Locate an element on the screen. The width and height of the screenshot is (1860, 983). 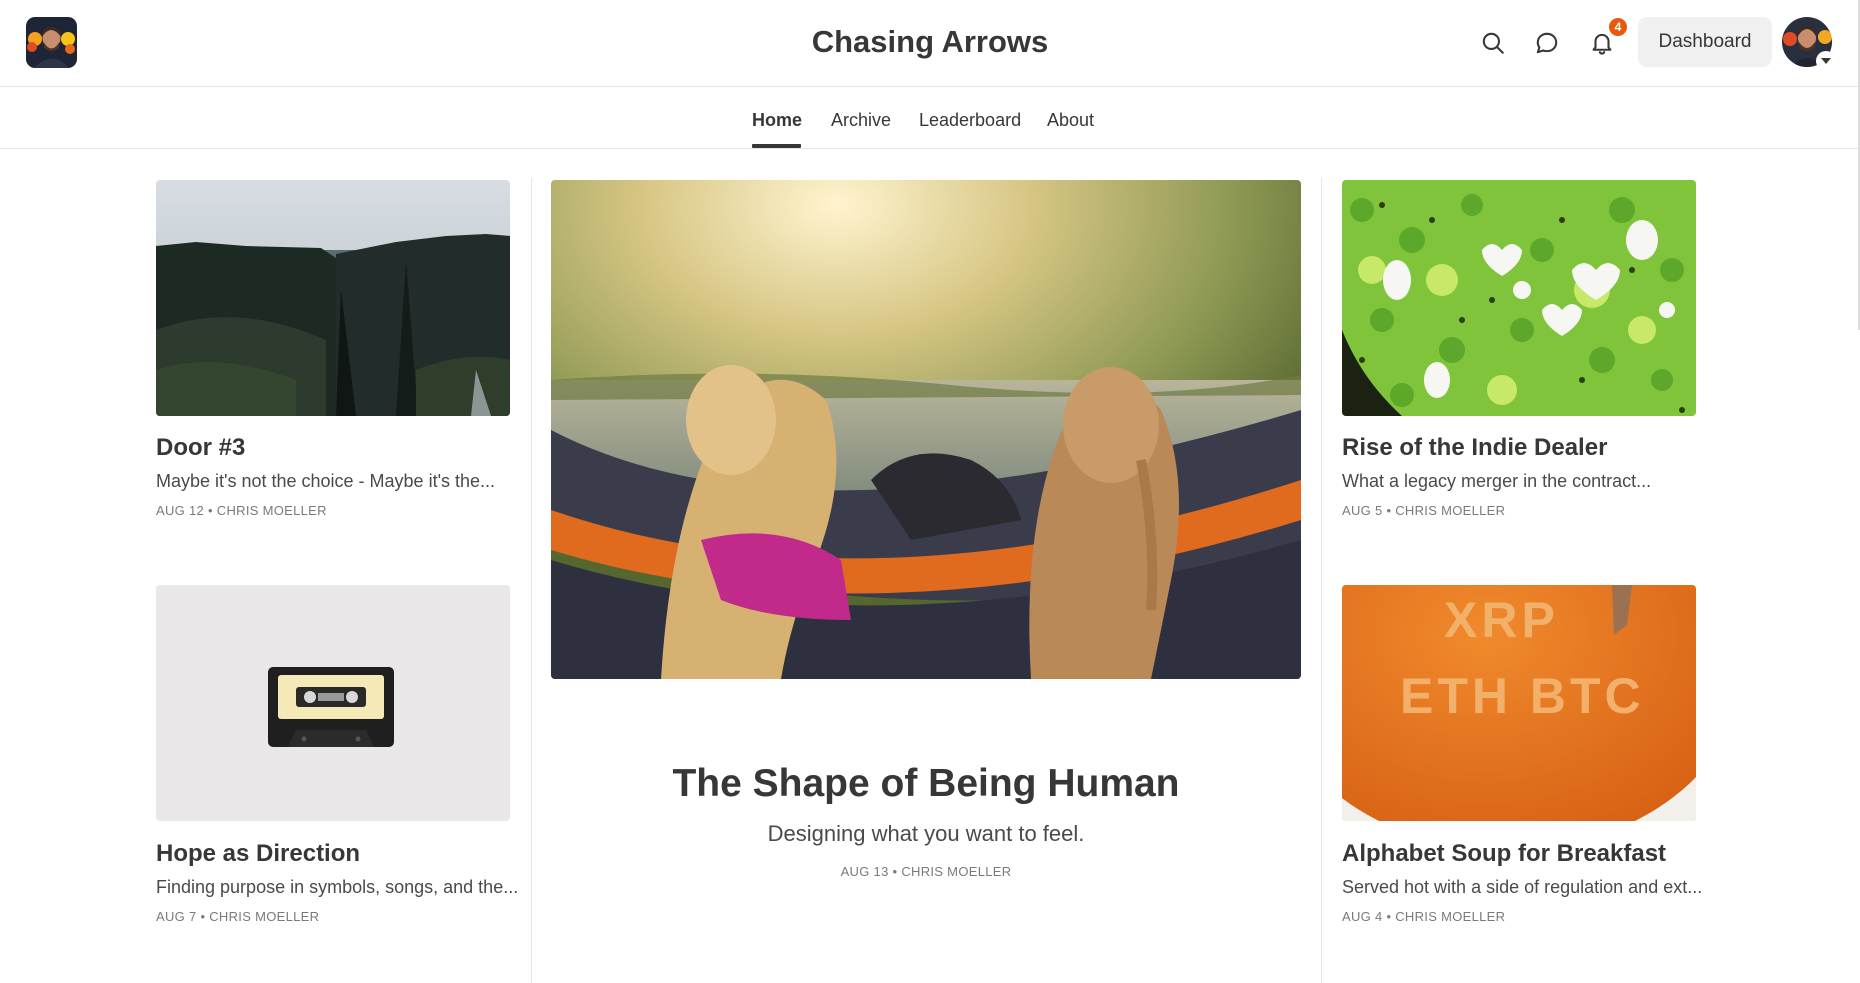
publication-nav: Home Archive Leaderboard About is located at coordinates (930, 118).